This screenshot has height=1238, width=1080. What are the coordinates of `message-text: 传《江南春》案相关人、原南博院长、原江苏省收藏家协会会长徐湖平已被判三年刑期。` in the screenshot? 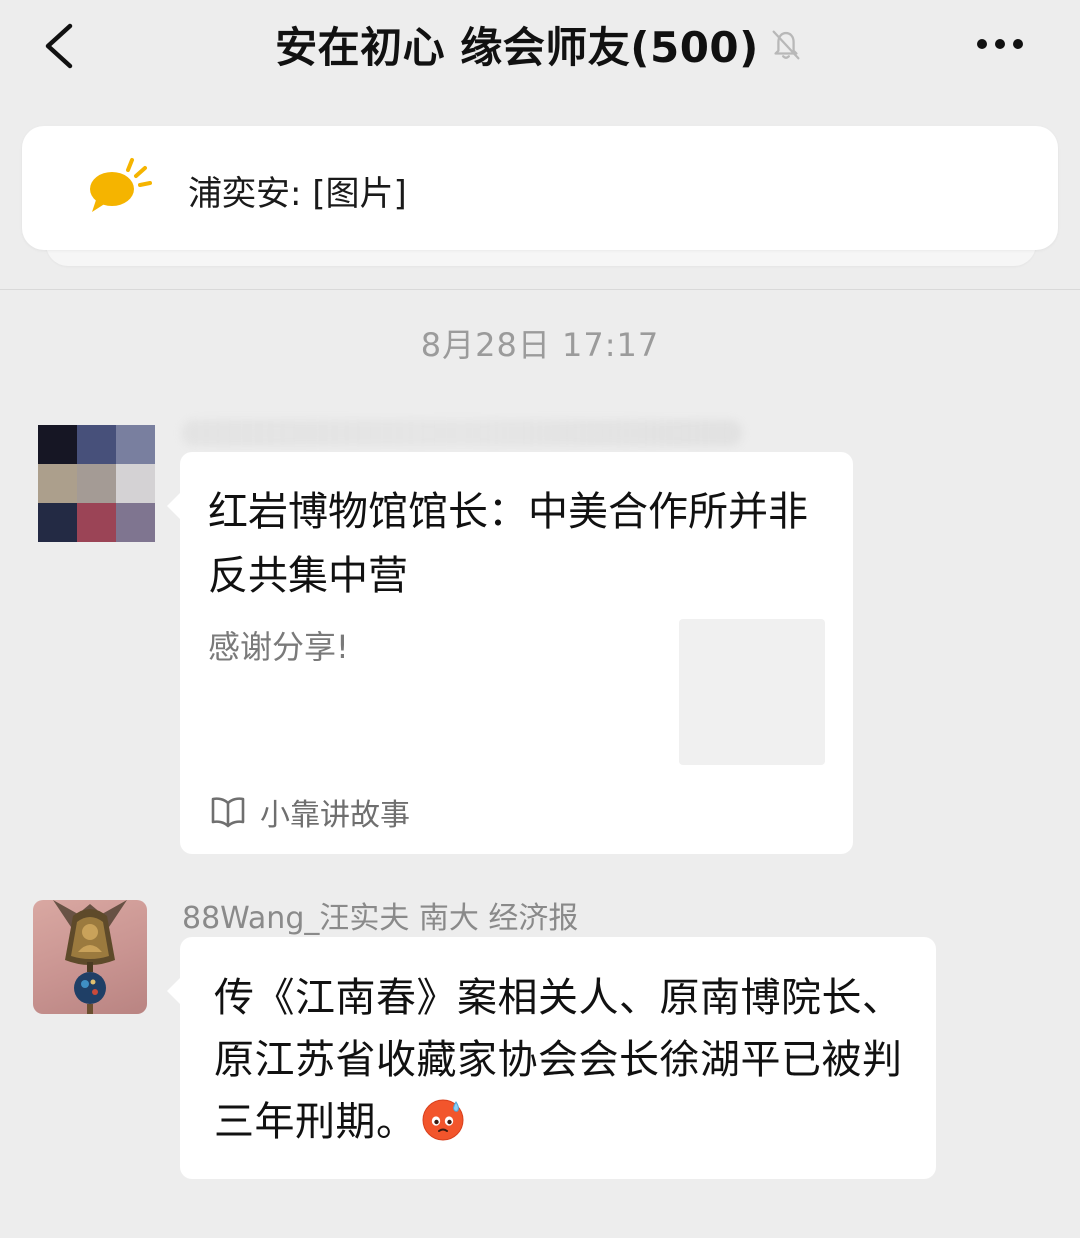 It's located at (558, 1060).